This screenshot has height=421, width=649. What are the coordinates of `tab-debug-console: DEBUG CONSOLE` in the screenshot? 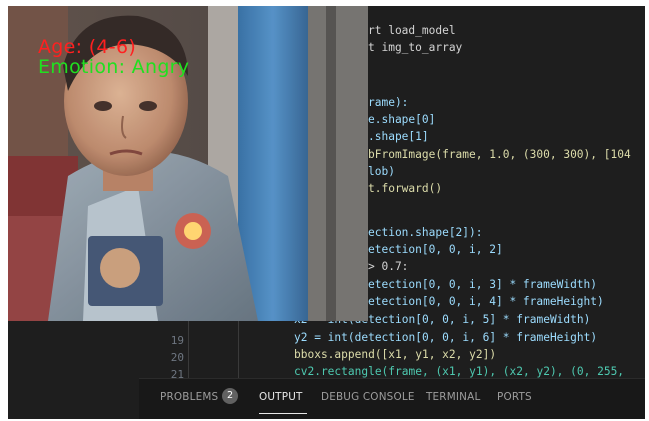 It's located at (368, 397).